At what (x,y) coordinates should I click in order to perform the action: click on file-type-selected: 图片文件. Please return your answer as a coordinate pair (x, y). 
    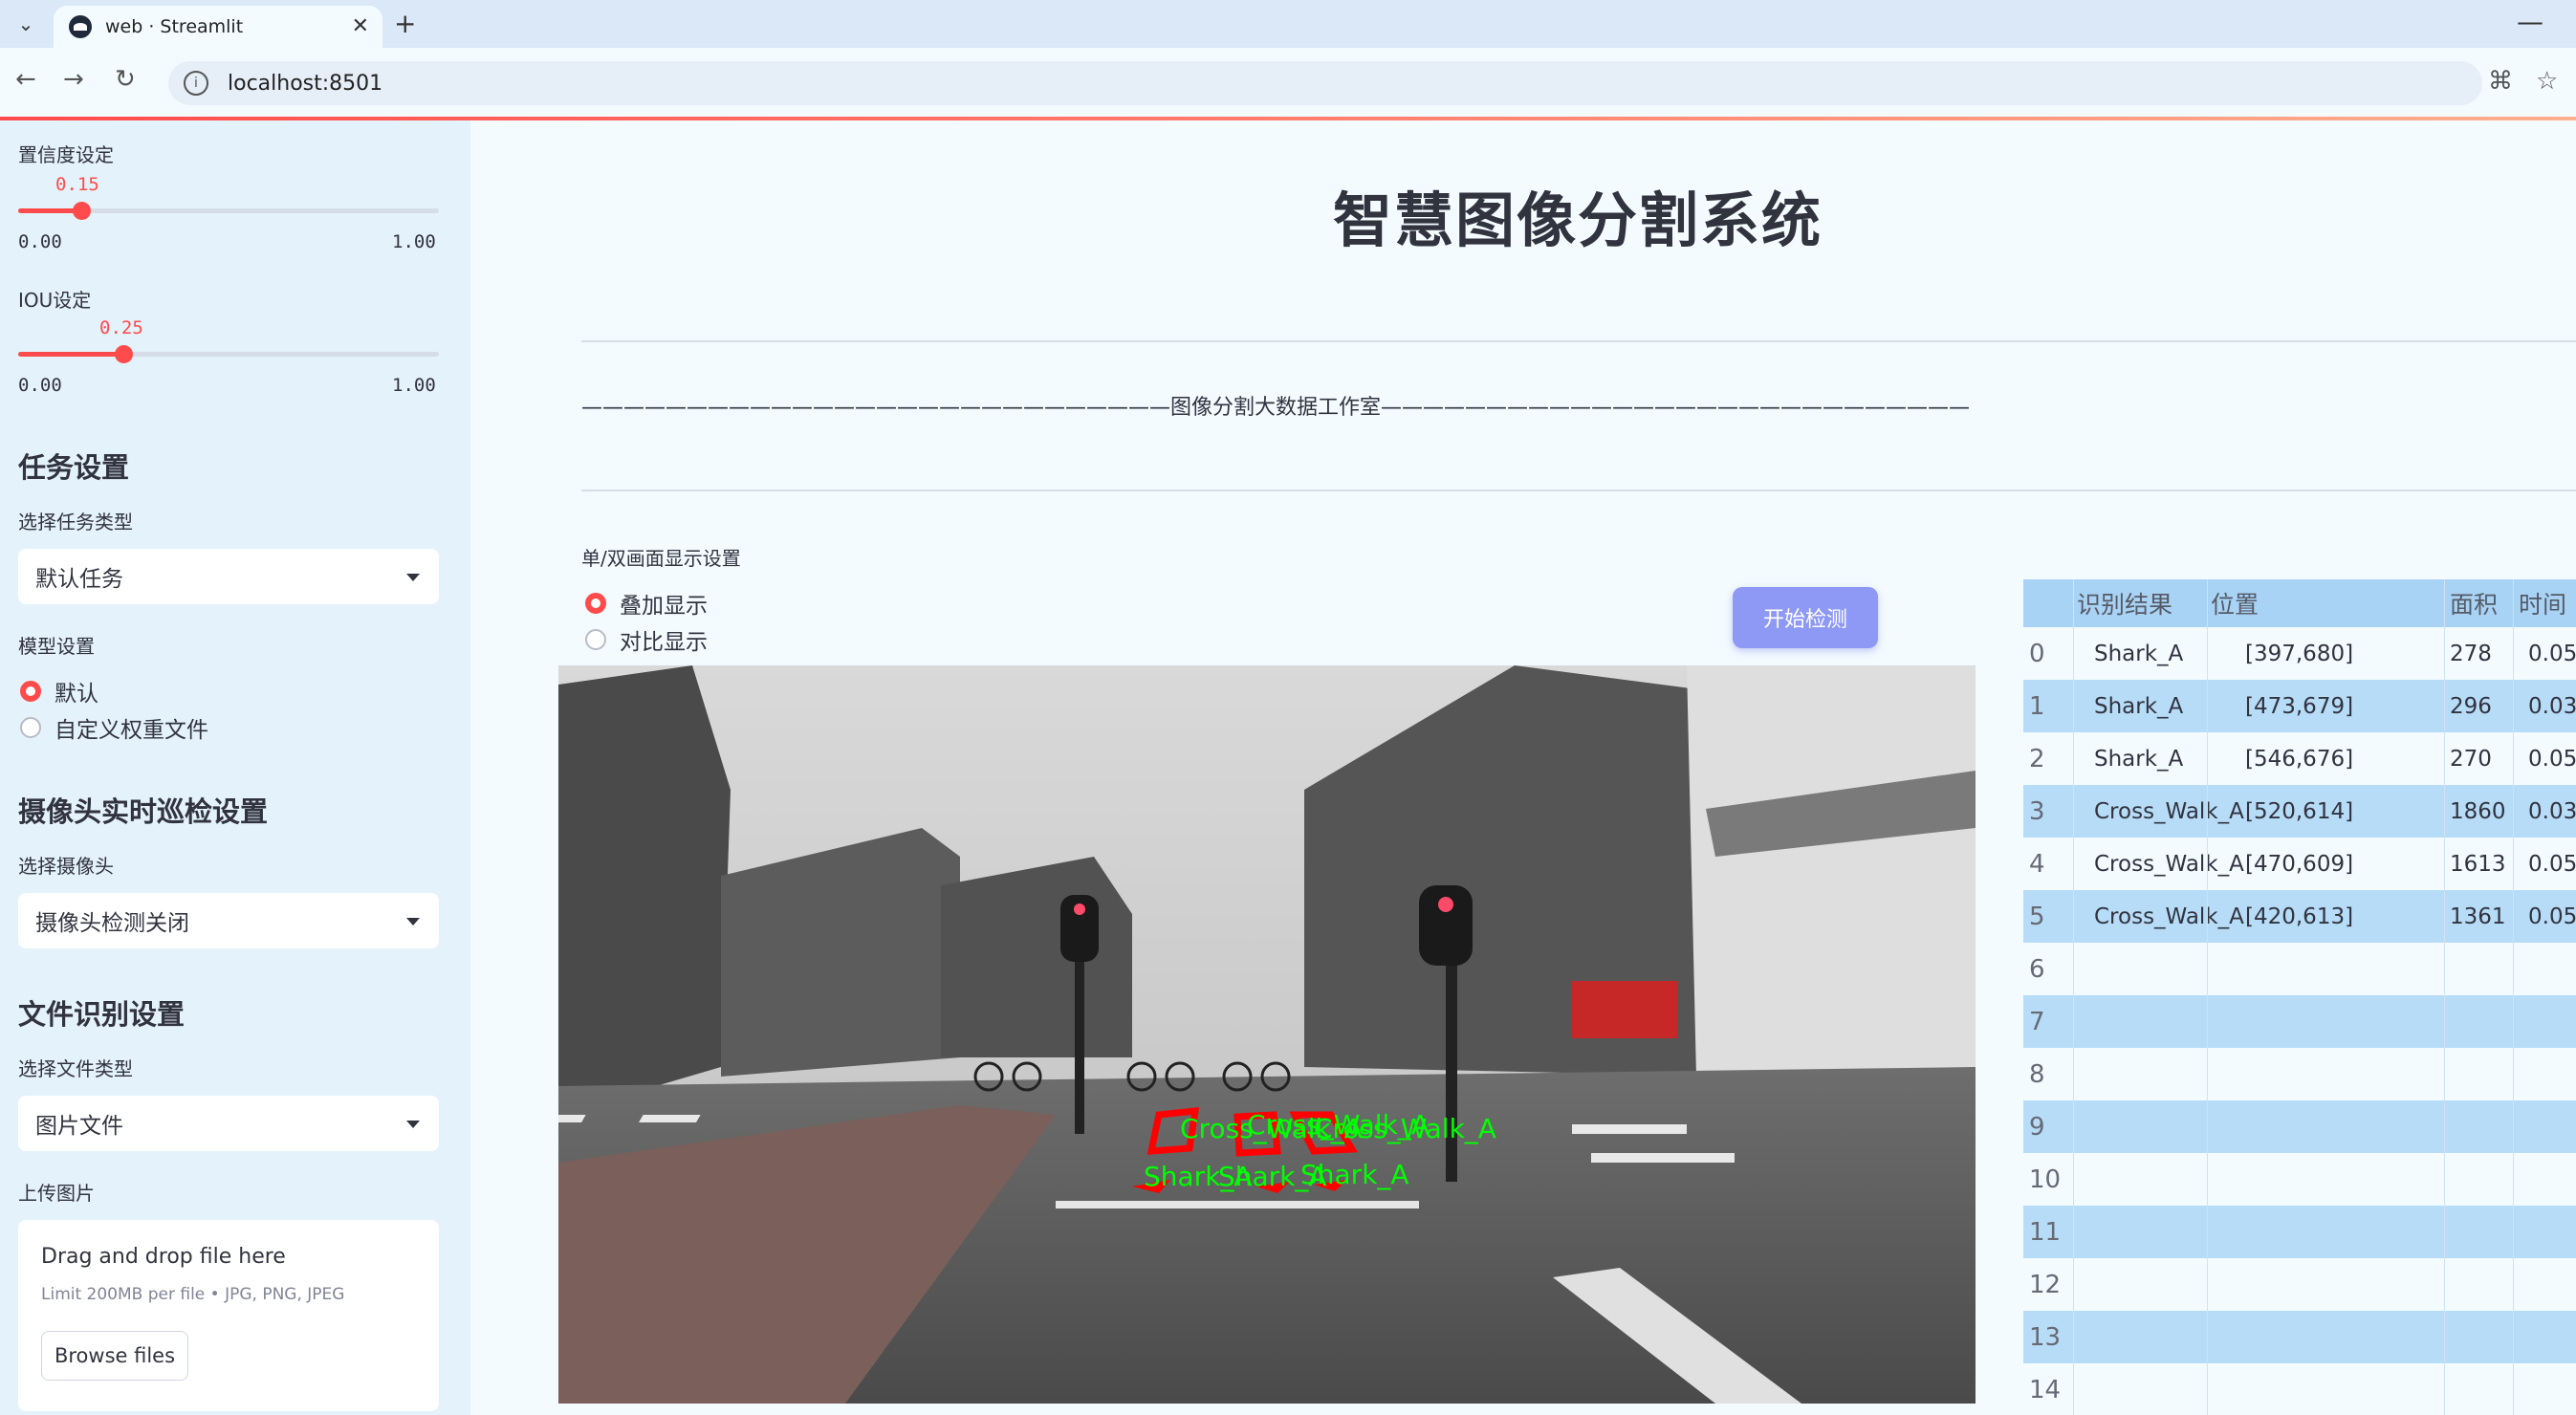
    Looking at the image, I should click on (79, 1126).